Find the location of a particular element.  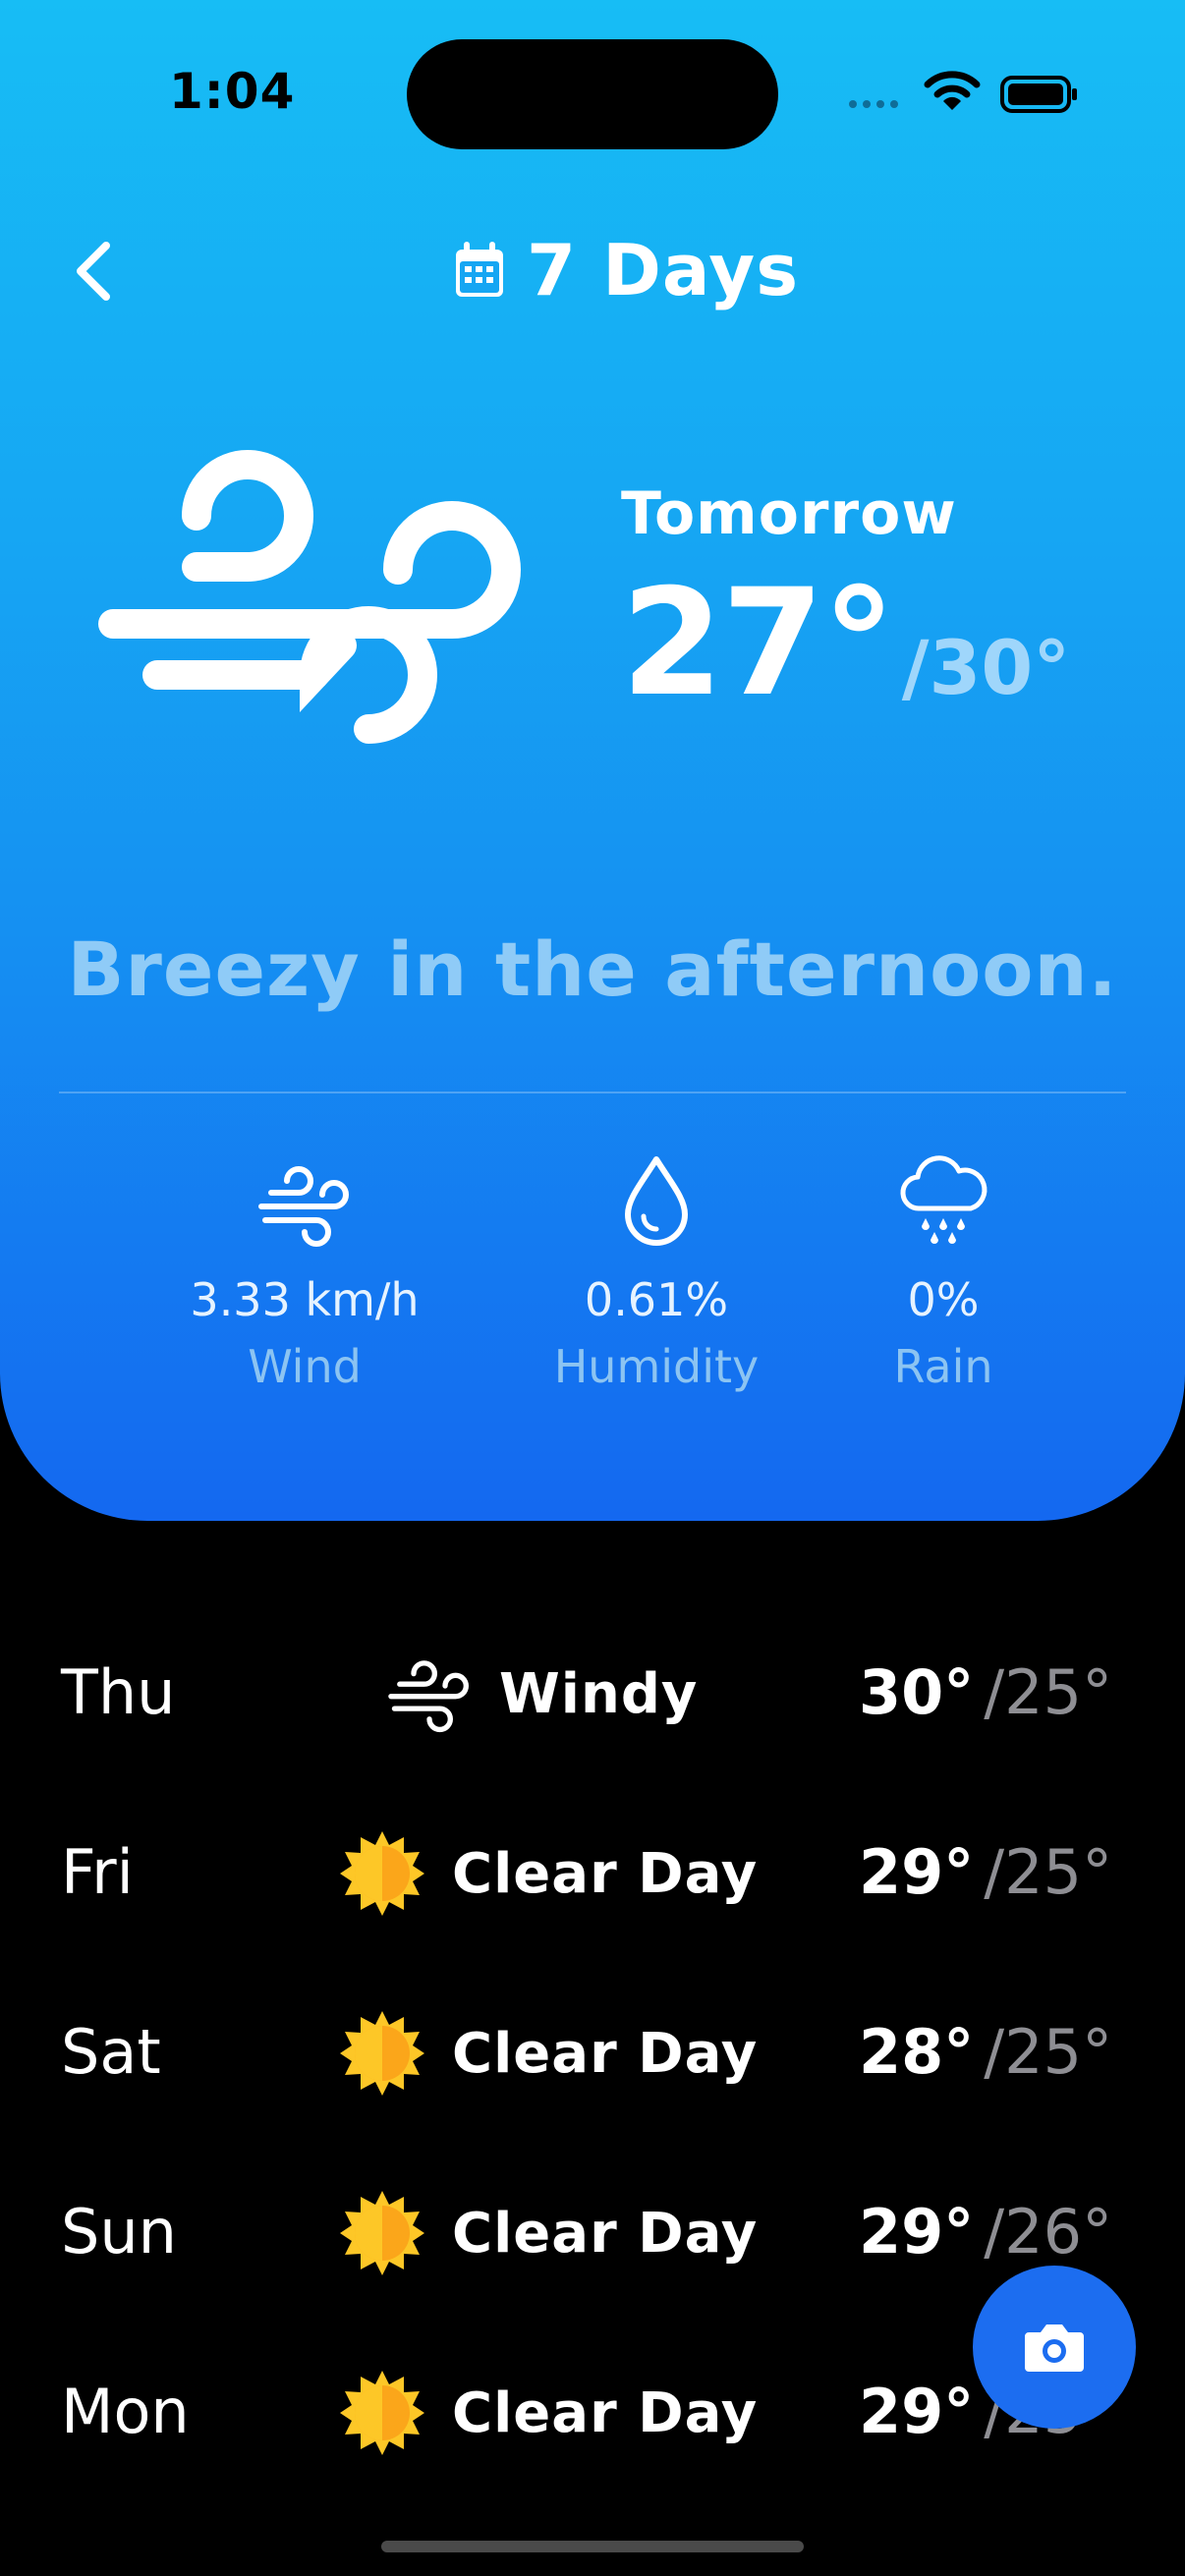

forecast-day: Fri is located at coordinates (98, 1872).